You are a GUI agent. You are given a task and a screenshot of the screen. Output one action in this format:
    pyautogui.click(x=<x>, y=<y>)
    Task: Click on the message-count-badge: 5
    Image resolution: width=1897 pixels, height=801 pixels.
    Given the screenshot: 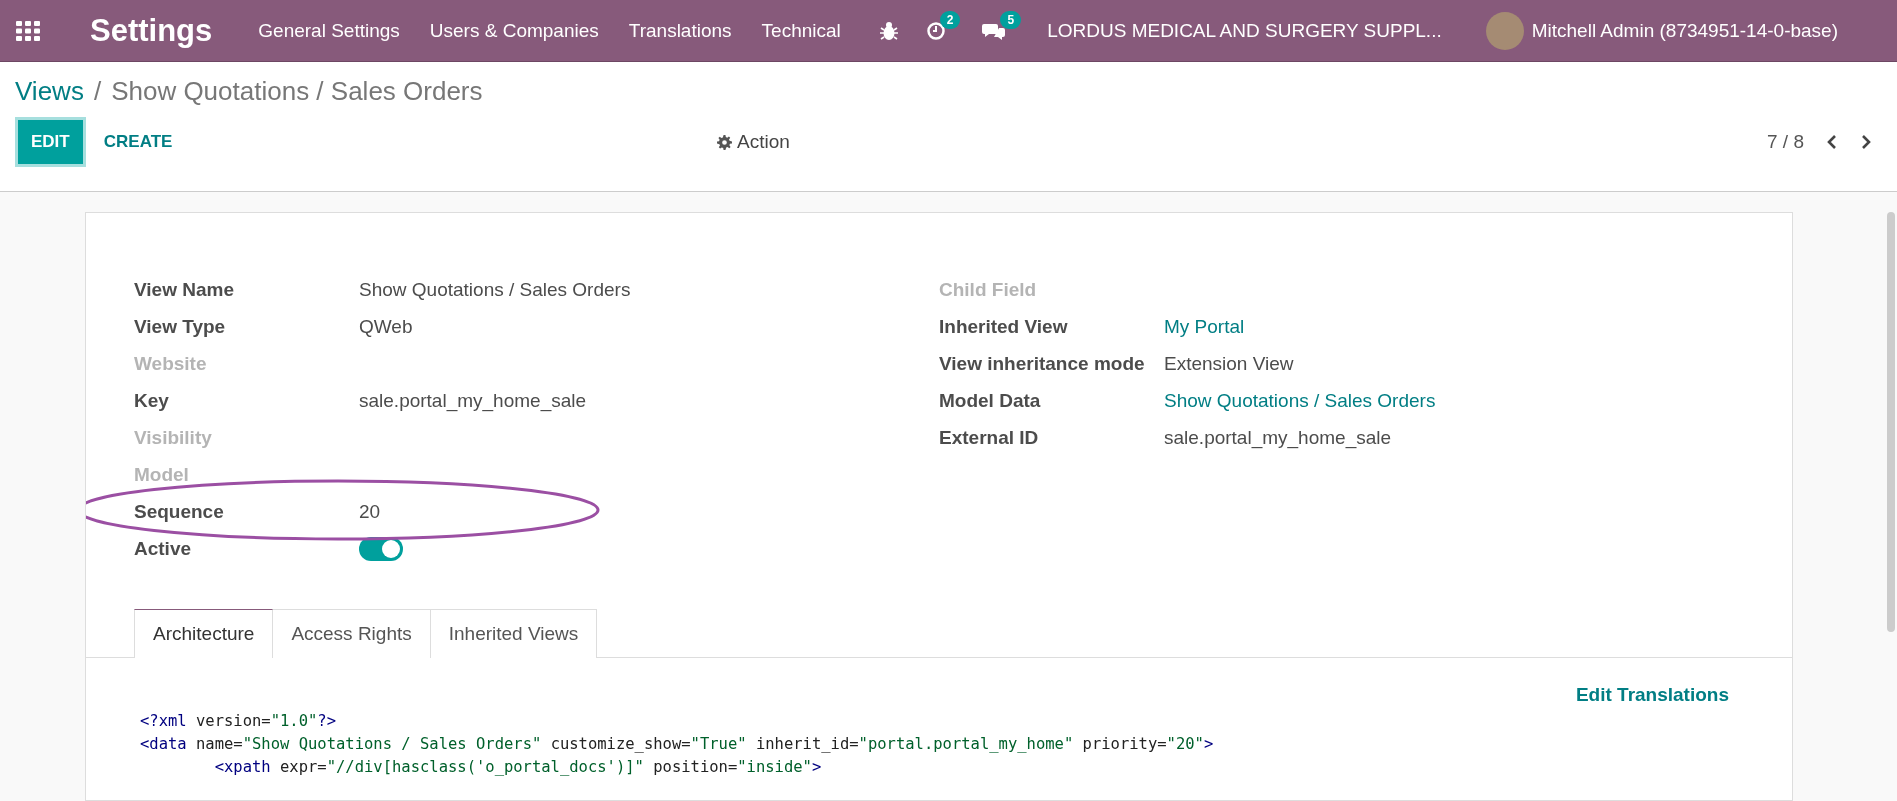 What is the action you would take?
    pyautogui.click(x=1011, y=19)
    